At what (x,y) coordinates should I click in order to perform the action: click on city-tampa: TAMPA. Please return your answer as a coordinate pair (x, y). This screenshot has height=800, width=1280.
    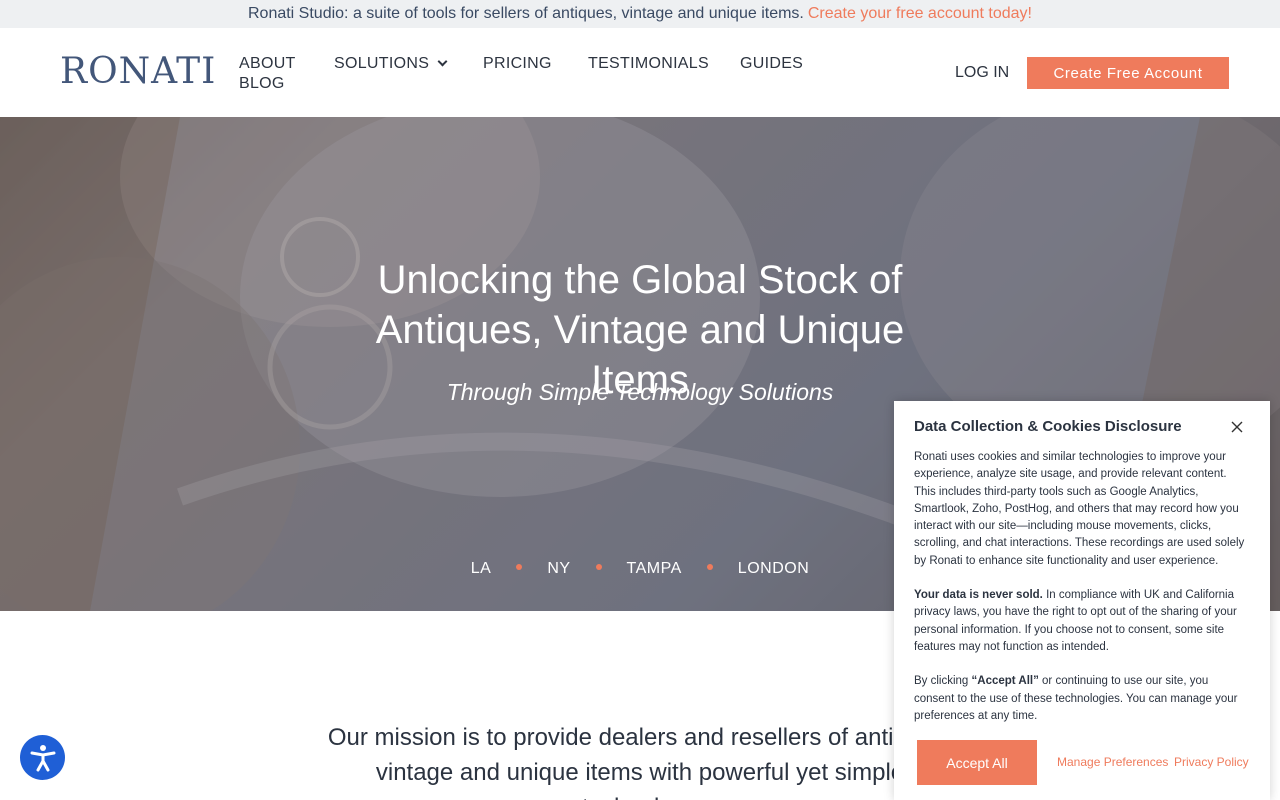
    Looking at the image, I should click on (654, 568).